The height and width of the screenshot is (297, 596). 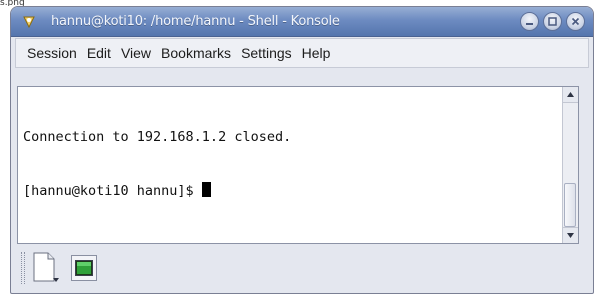 I want to click on window-controls, so click(x=552, y=21).